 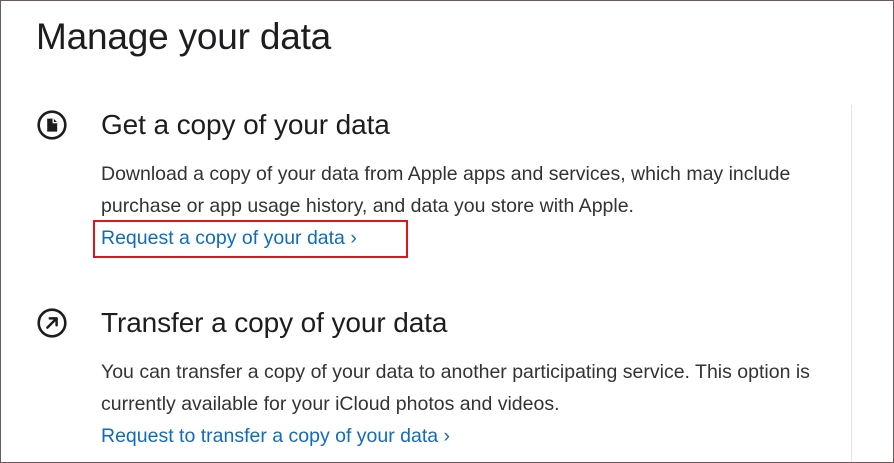 I want to click on document-icon, so click(x=52, y=125).